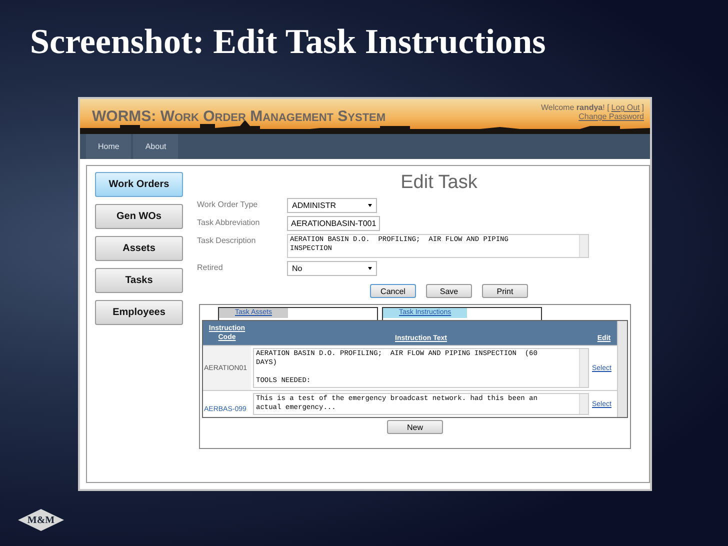 This screenshot has height=546, width=728. Describe the element at coordinates (41, 520) in the screenshot. I see `logo-text: M&M` at that location.